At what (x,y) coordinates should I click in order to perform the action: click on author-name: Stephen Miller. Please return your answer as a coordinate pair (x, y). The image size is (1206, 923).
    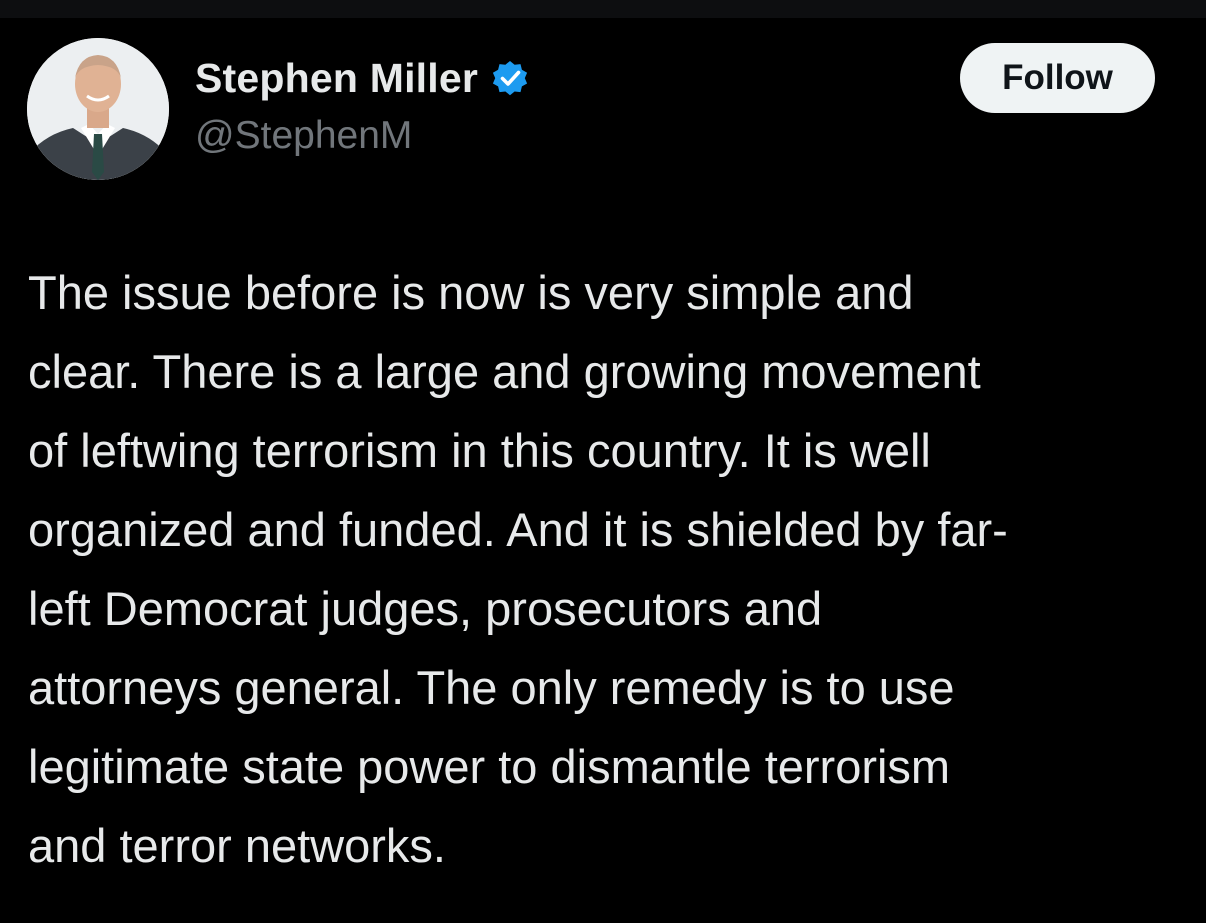
    Looking at the image, I should click on (336, 78).